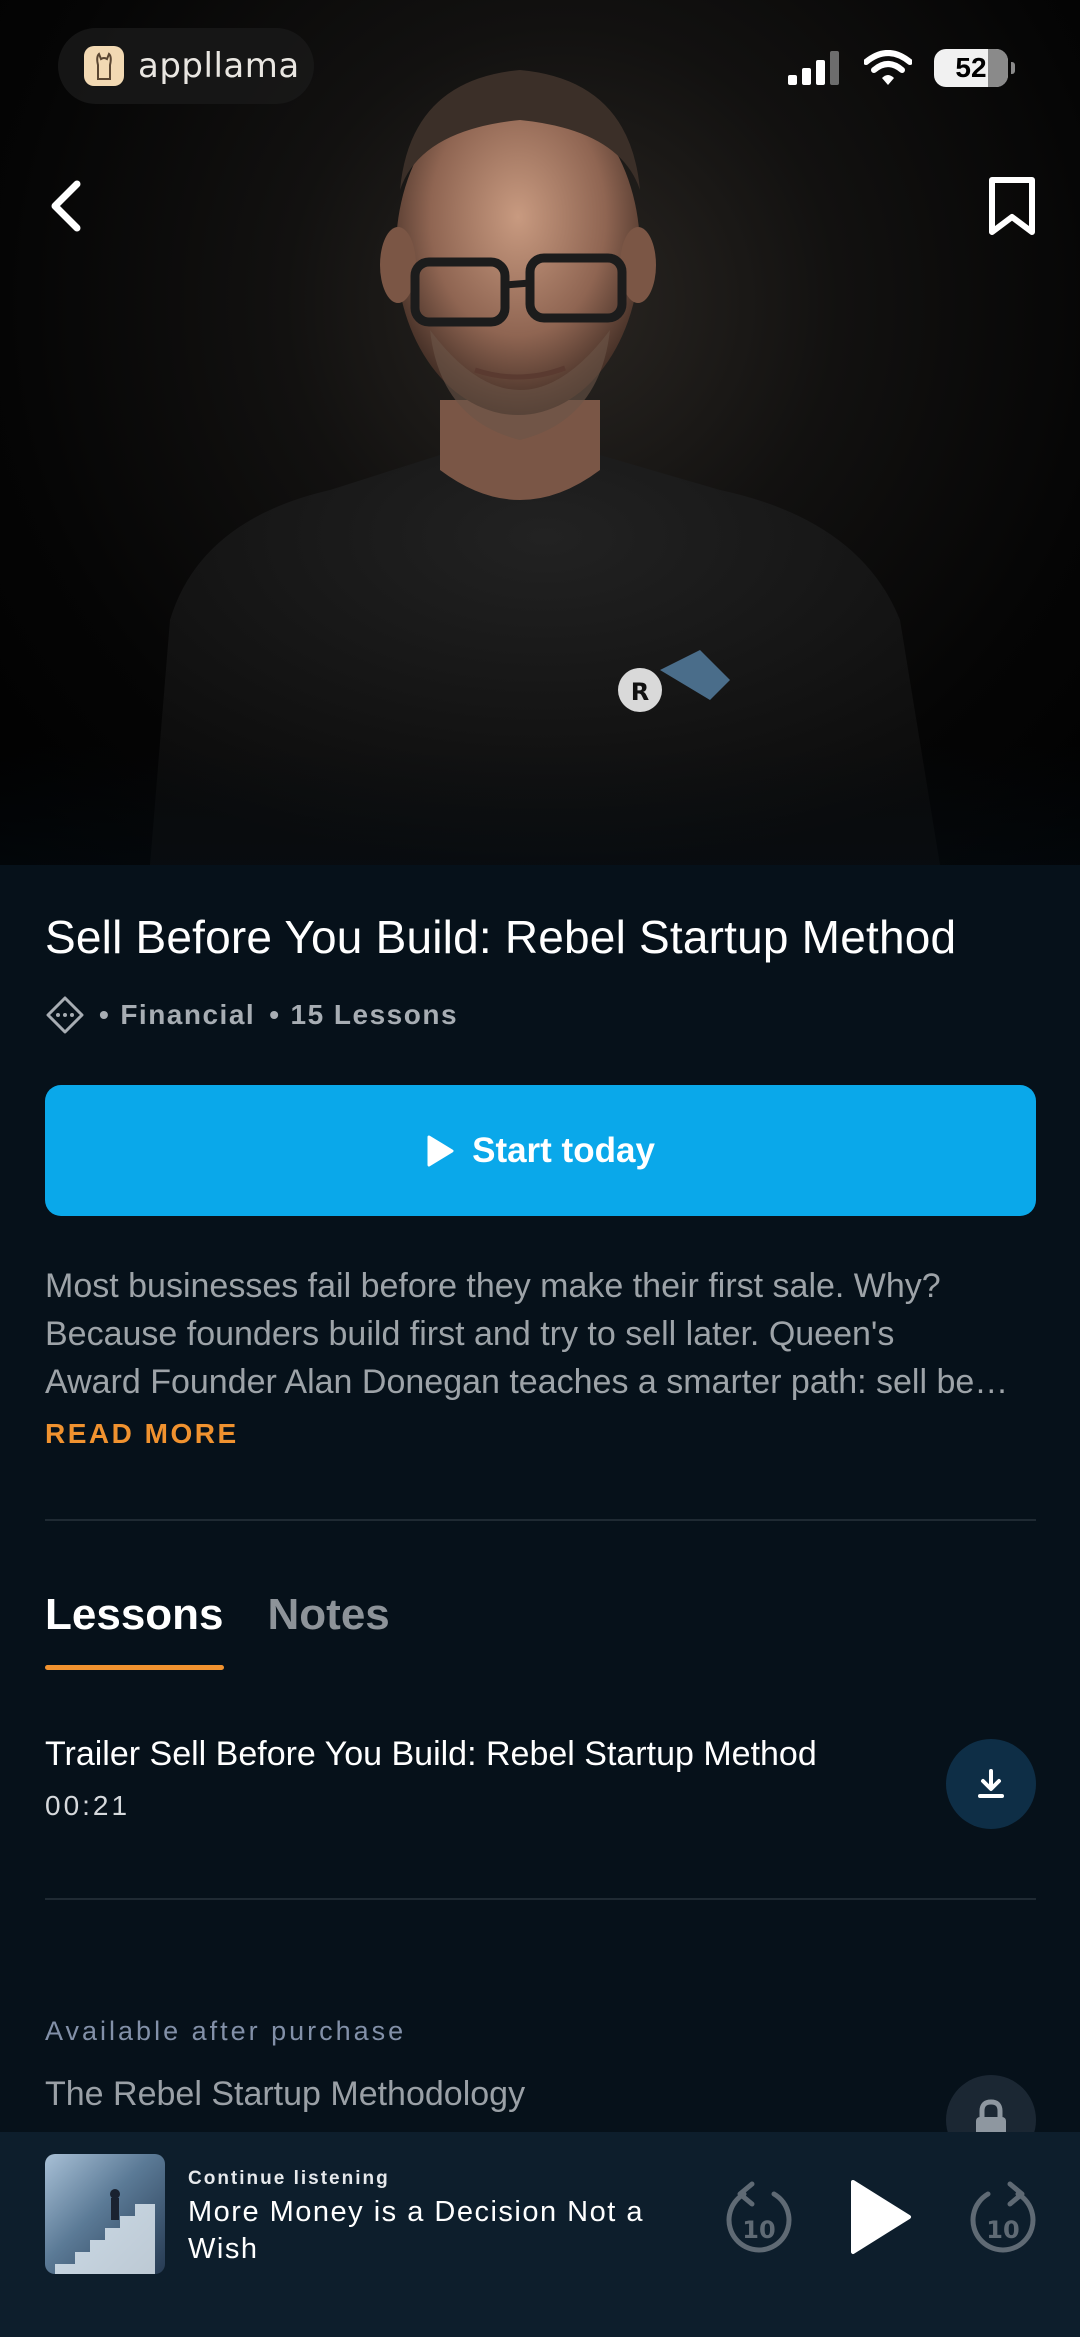  I want to click on skip-forward-icon: 10, so click(1003, 2218).